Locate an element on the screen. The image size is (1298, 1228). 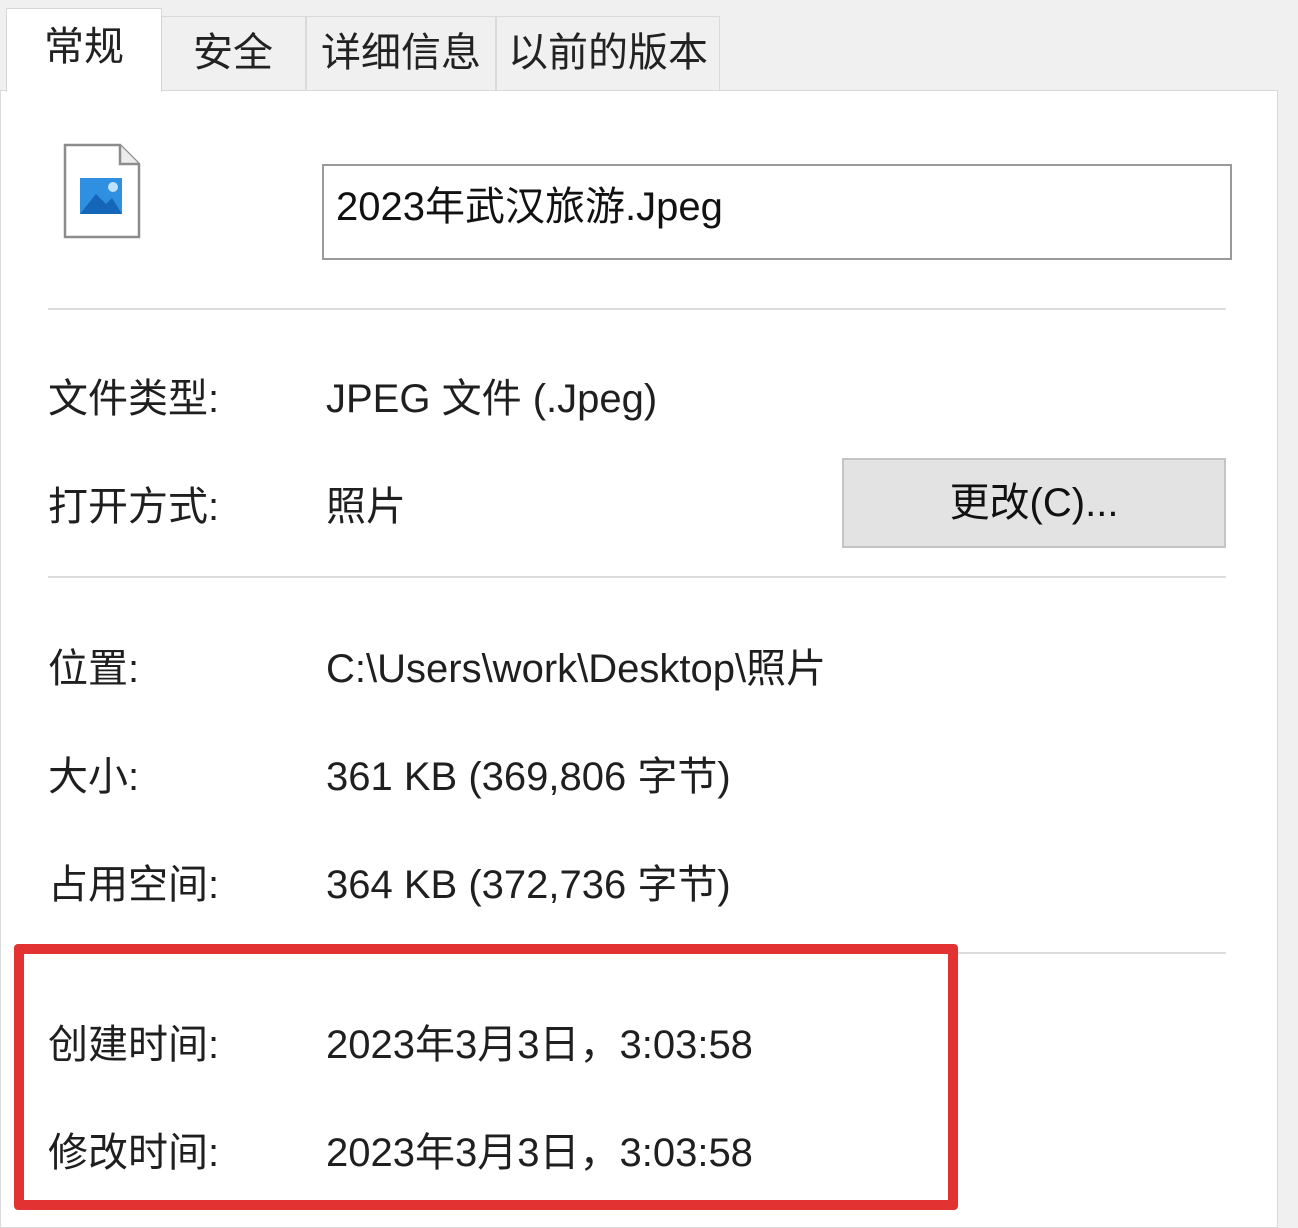
size-on-disk-value: 364 KB (372,736 字节) is located at coordinates (528, 885).